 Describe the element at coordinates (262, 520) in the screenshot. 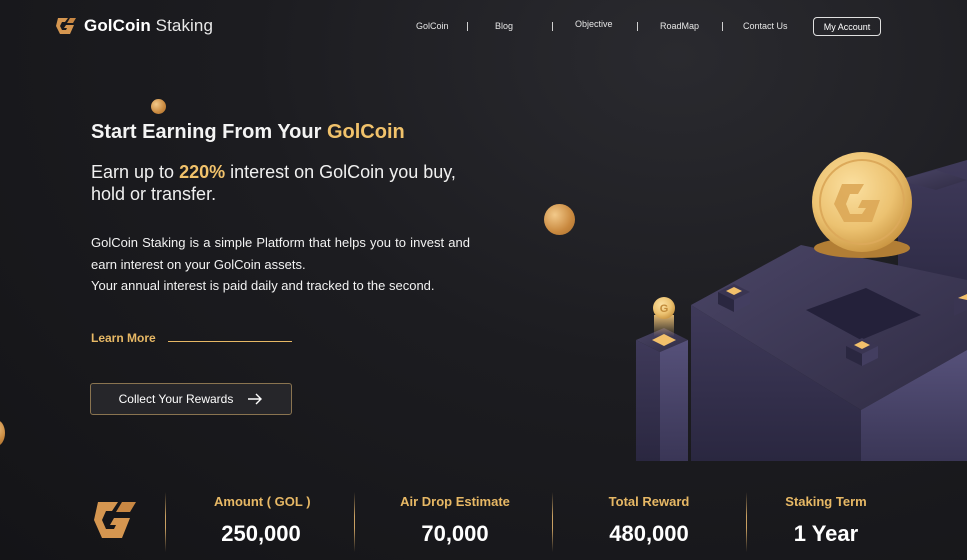

I see `stat-amount: Amount ( GOL ) 250,000` at that location.